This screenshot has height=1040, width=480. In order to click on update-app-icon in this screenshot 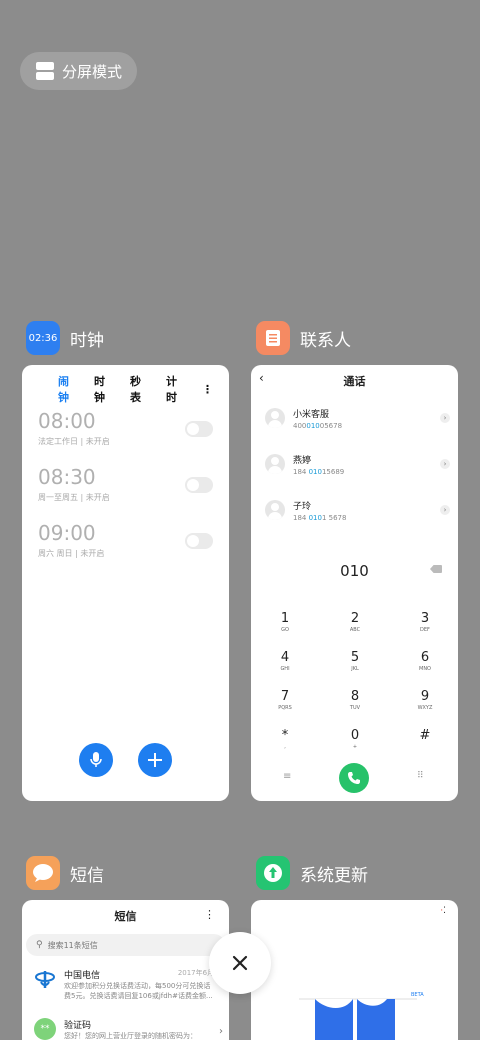, I will do `click(273, 873)`.